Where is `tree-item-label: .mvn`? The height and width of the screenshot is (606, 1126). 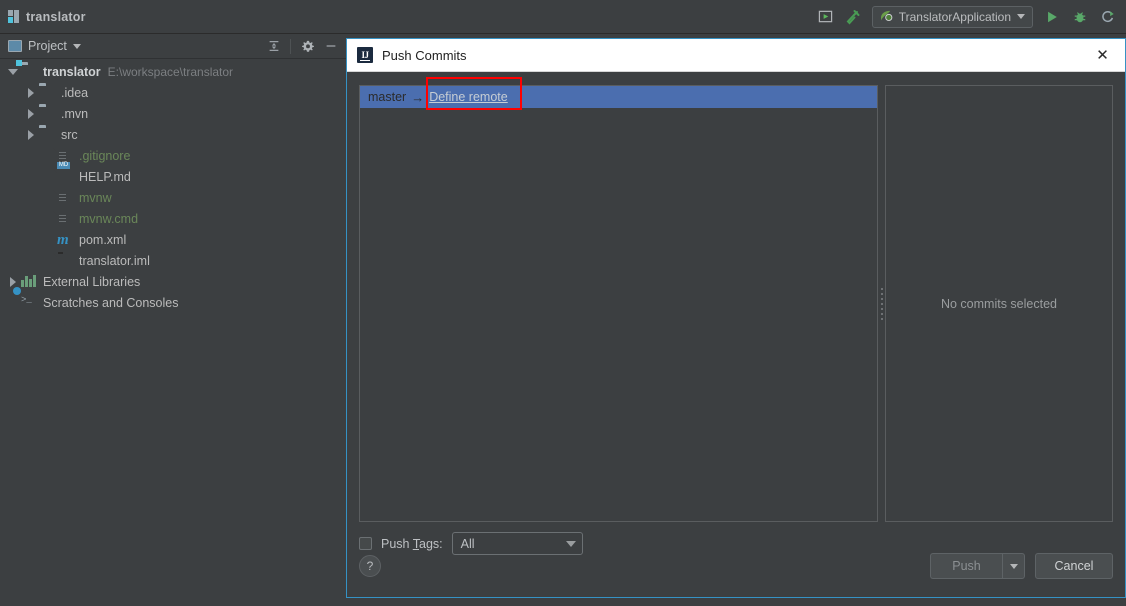 tree-item-label: .mvn is located at coordinates (75, 113).